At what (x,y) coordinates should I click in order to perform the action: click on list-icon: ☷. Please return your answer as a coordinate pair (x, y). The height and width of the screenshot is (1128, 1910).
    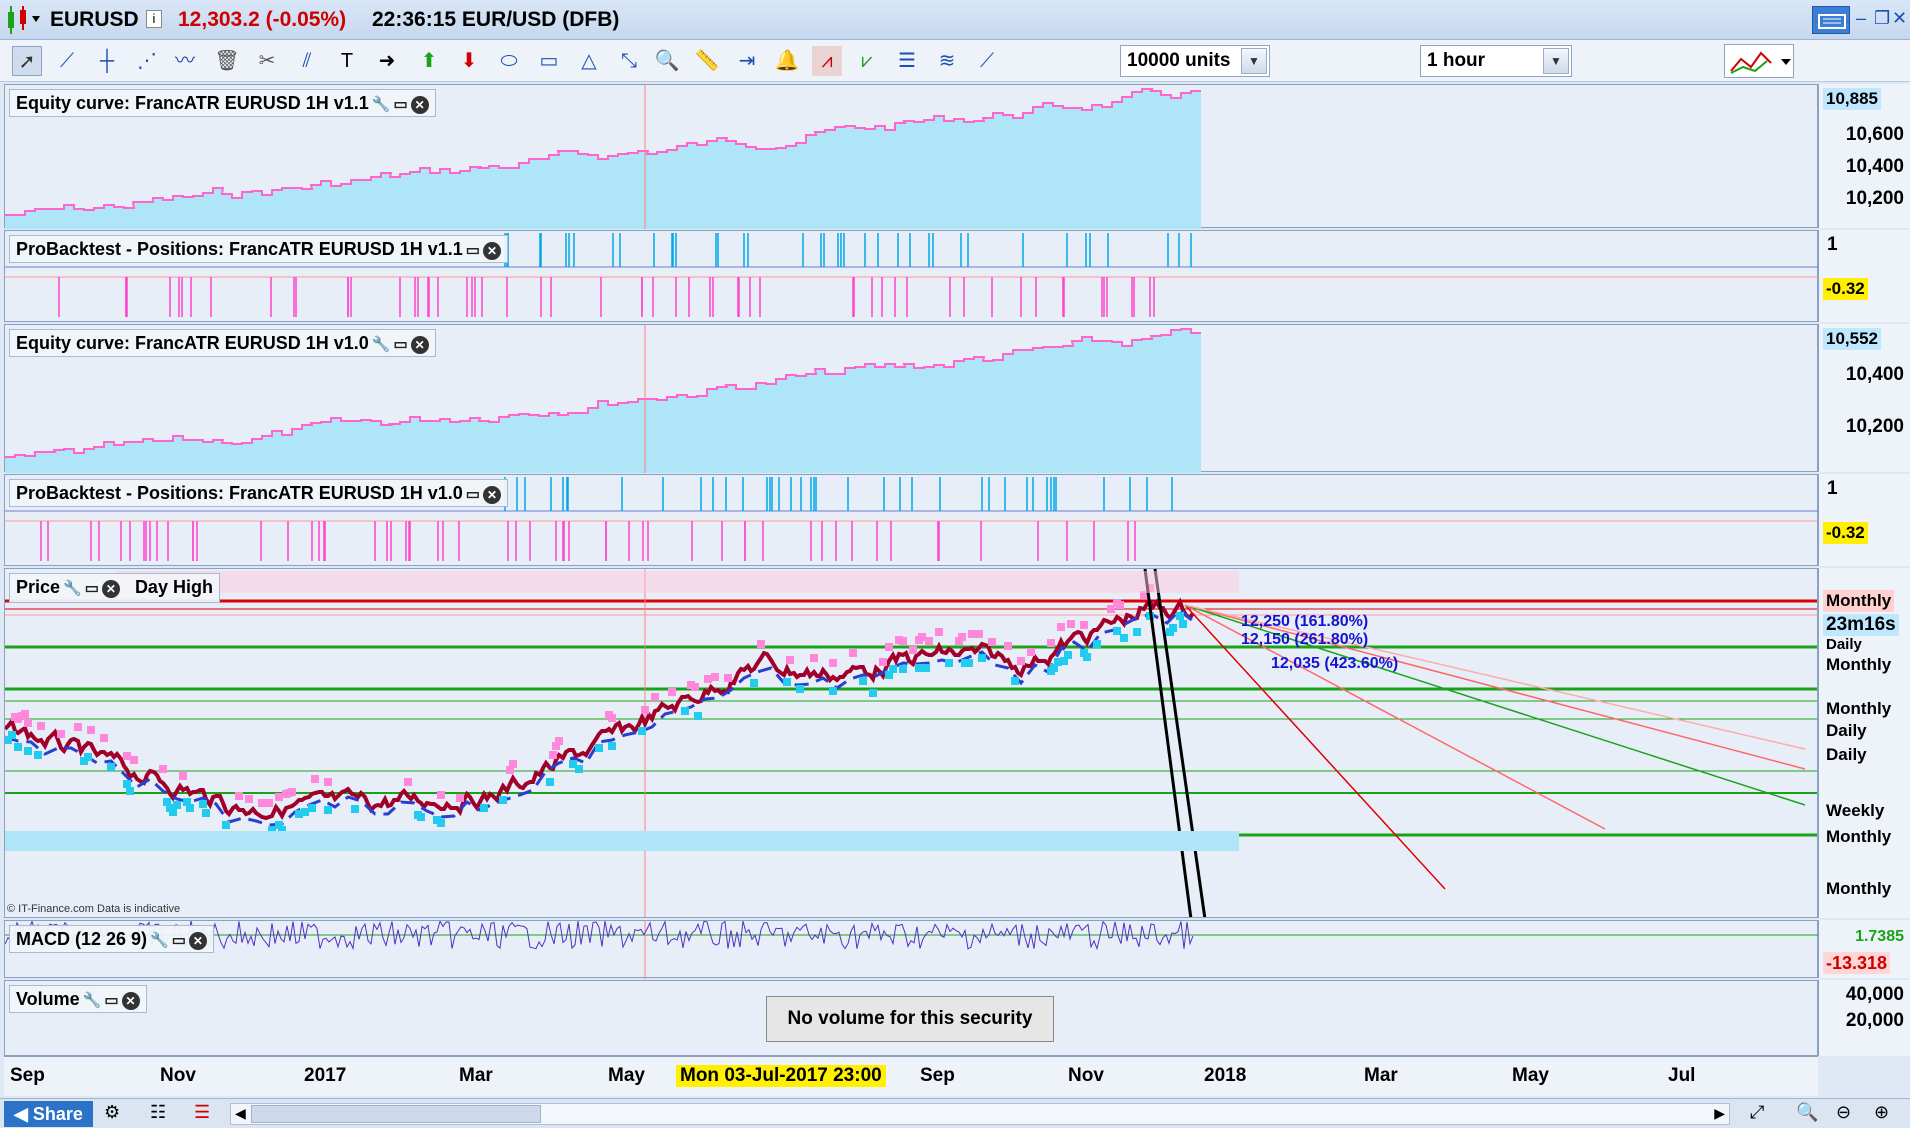
    Looking at the image, I should click on (158, 1112).